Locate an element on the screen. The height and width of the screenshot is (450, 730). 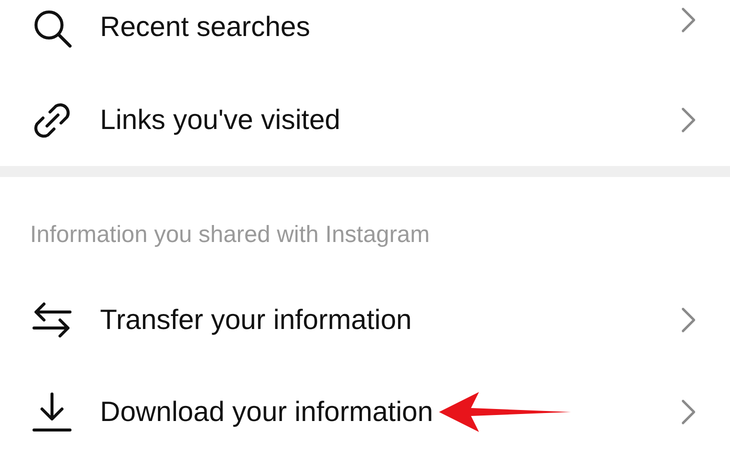
menu-item-label: Links you've visited is located at coordinates (220, 120).